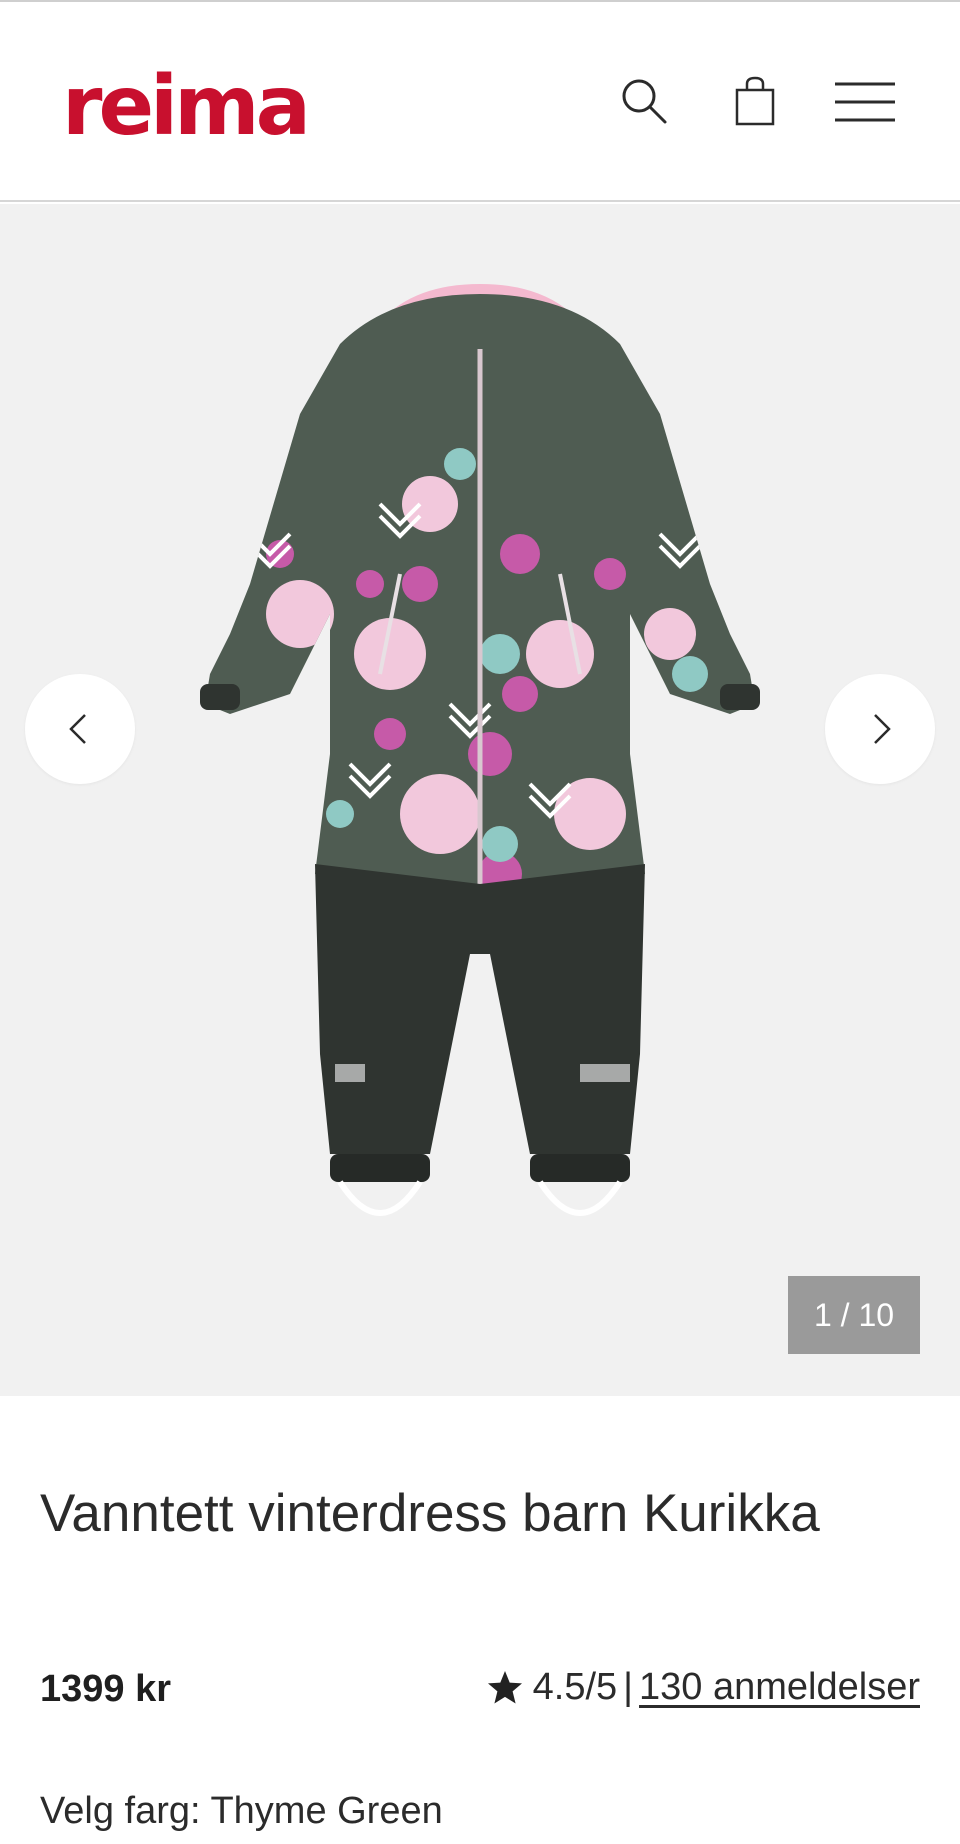  Describe the element at coordinates (430, 1513) in the screenshot. I see `product-title: Vanntett vinterdress barn Kurikka` at that location.